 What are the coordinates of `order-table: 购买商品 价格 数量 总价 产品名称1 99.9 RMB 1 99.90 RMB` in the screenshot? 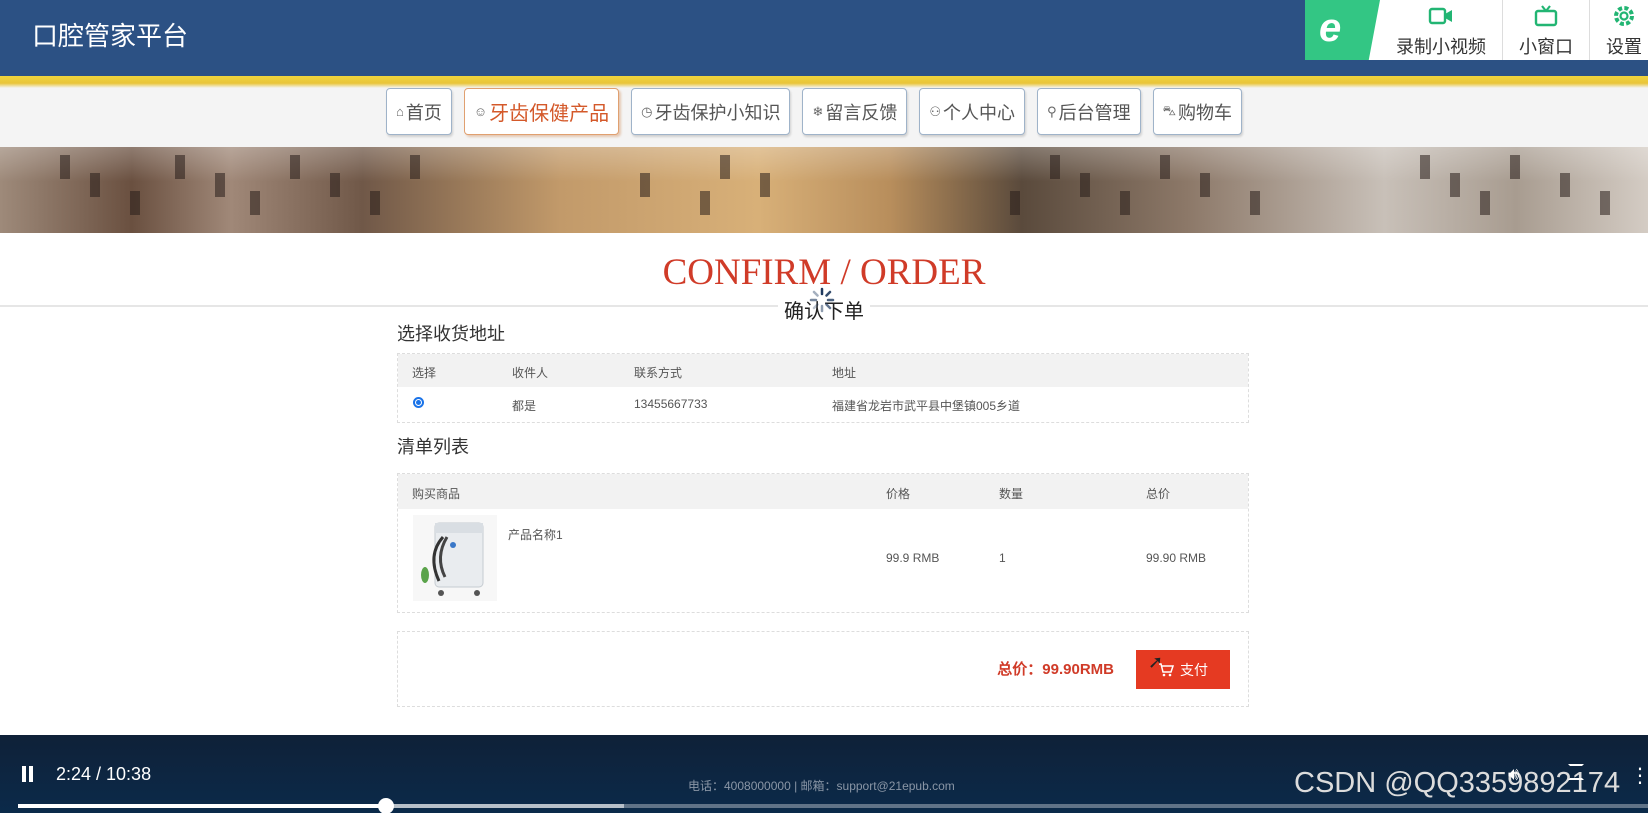 It's located at (823, 543).